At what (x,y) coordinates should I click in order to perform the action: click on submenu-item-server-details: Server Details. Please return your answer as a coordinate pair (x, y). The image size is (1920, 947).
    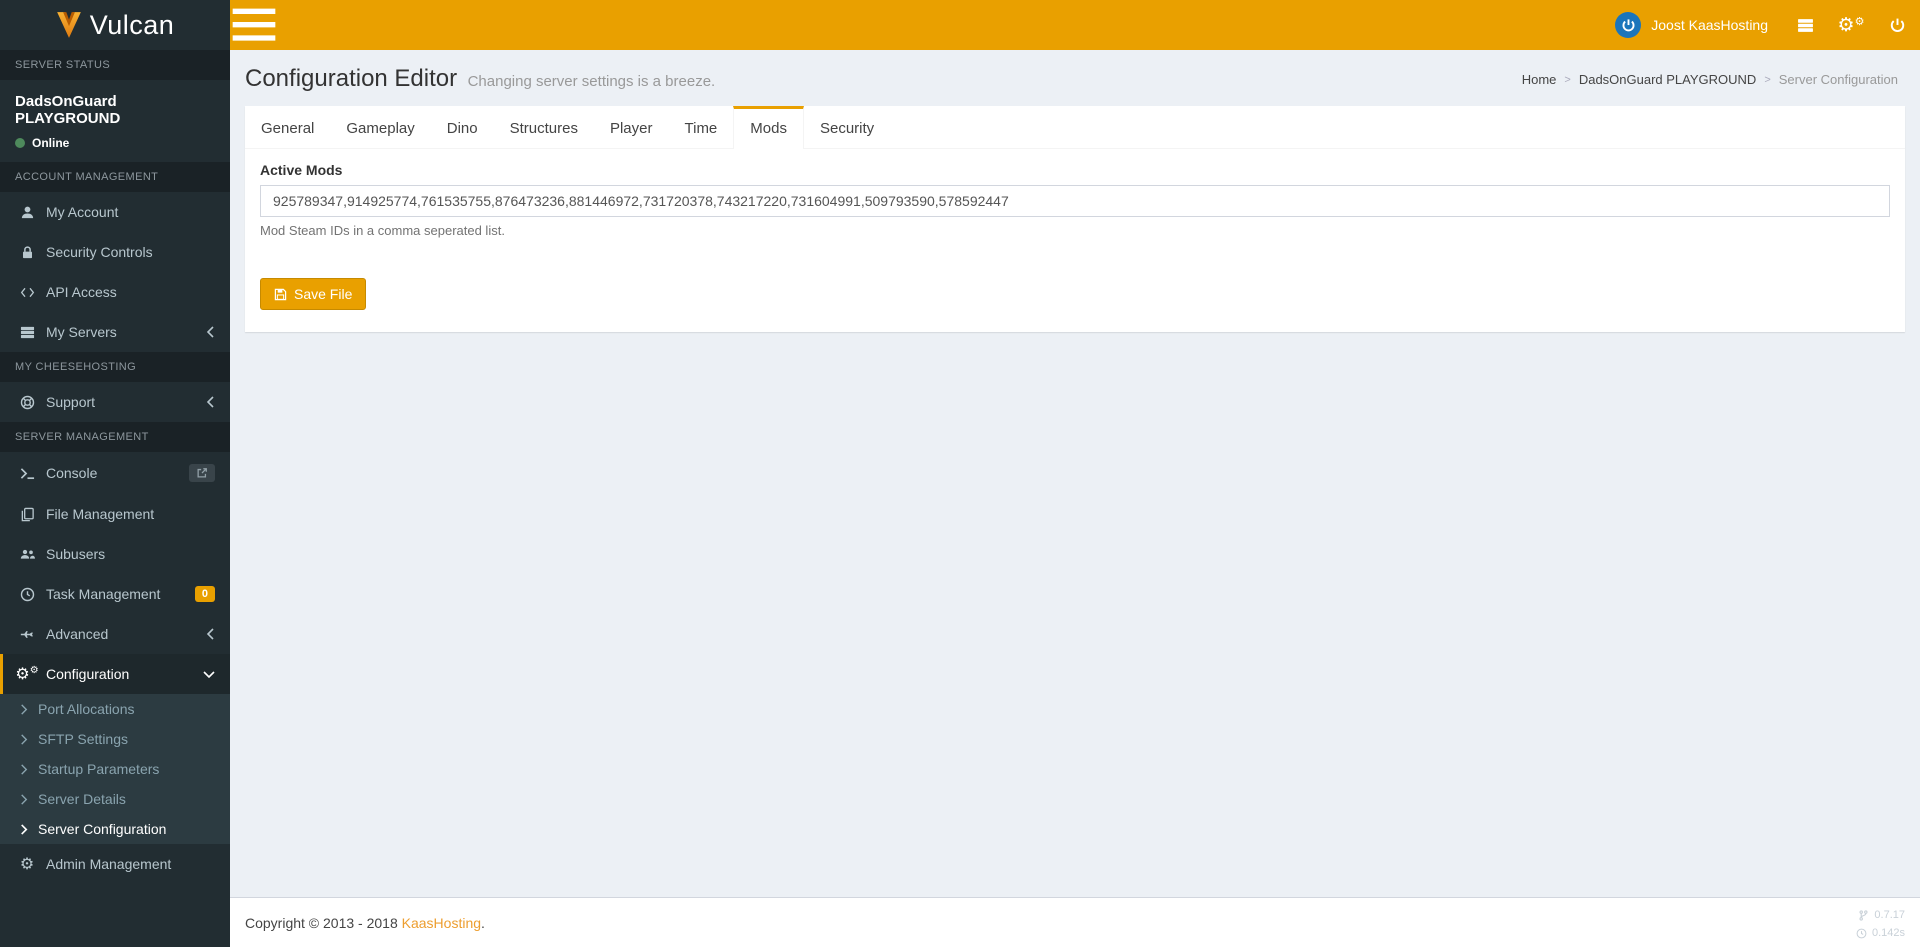
    Looking at the image, I should click on (115, 799).